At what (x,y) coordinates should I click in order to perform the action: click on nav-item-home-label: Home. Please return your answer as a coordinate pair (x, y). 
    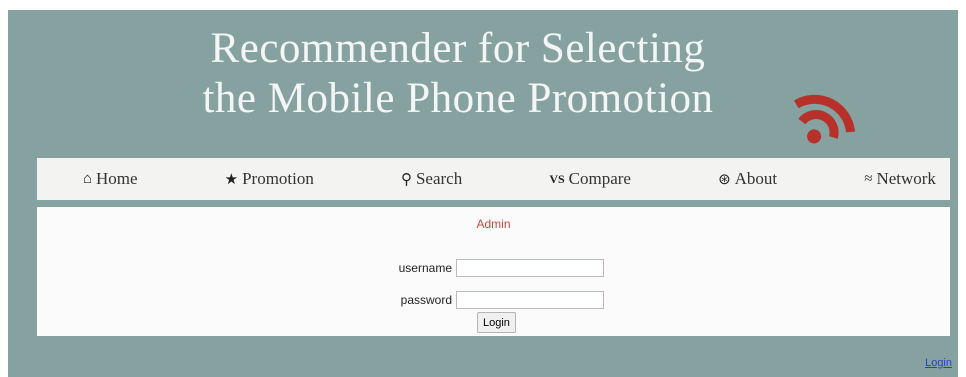
    Looking at the image, I should click on (117, 178).